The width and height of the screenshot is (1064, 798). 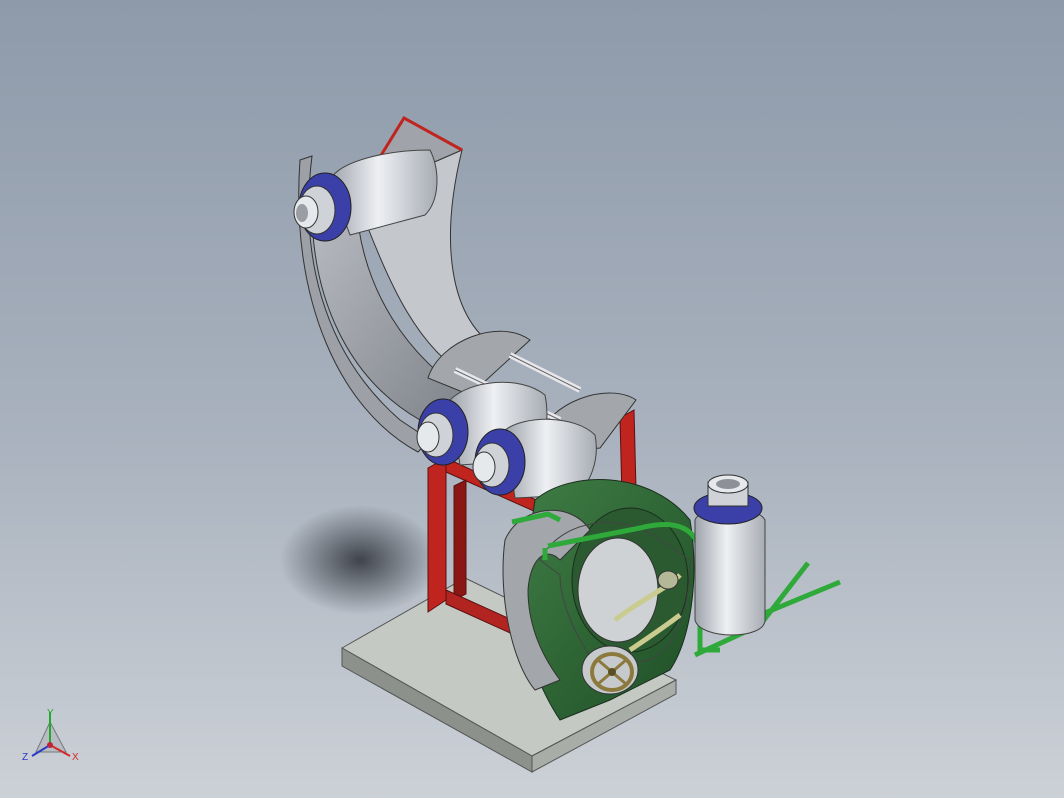 I want to click on floor-shadow, so click(x=360, y=560).